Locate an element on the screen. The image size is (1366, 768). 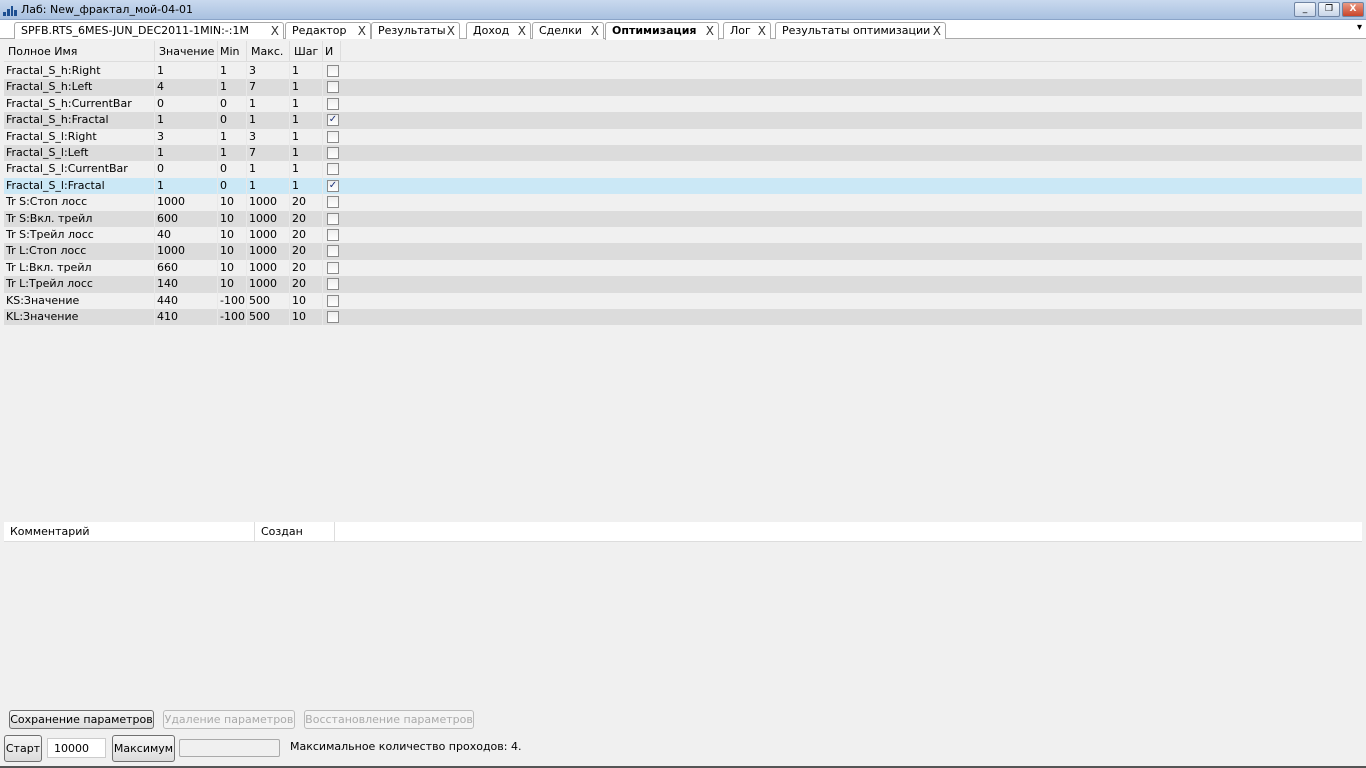
cell-name: Tr L:Вкл. трейл is located at coordinates (79, 268).